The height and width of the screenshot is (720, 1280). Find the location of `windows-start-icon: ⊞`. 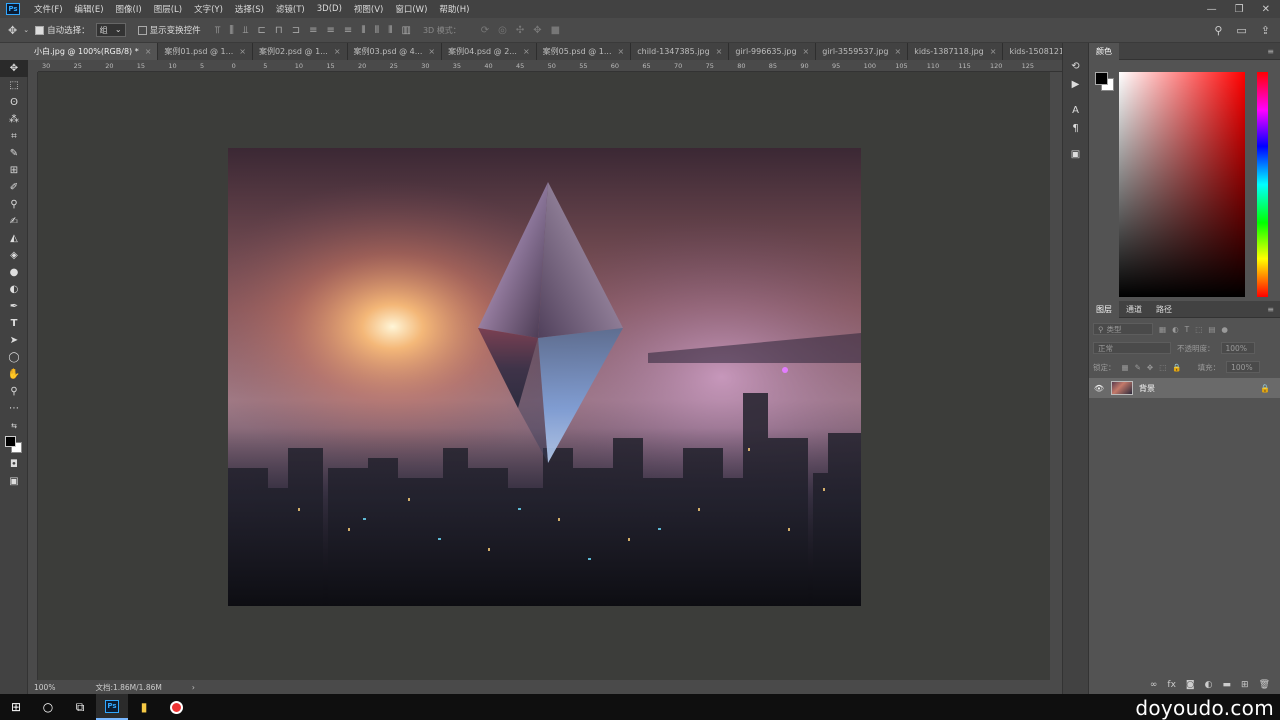

windows-start-icon: ⊞ is located at coordinates (16, 707).